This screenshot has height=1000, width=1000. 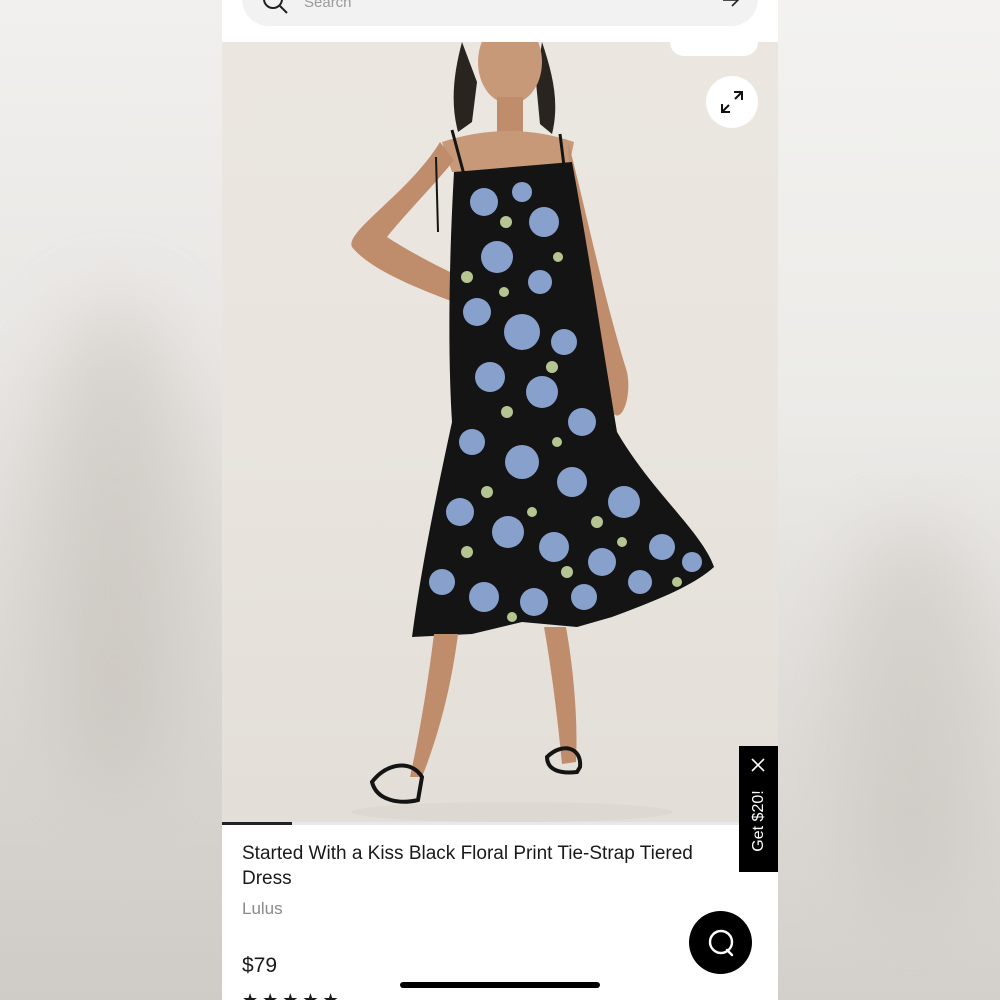 I want to click on expand-button, so click(x=732, y=102).